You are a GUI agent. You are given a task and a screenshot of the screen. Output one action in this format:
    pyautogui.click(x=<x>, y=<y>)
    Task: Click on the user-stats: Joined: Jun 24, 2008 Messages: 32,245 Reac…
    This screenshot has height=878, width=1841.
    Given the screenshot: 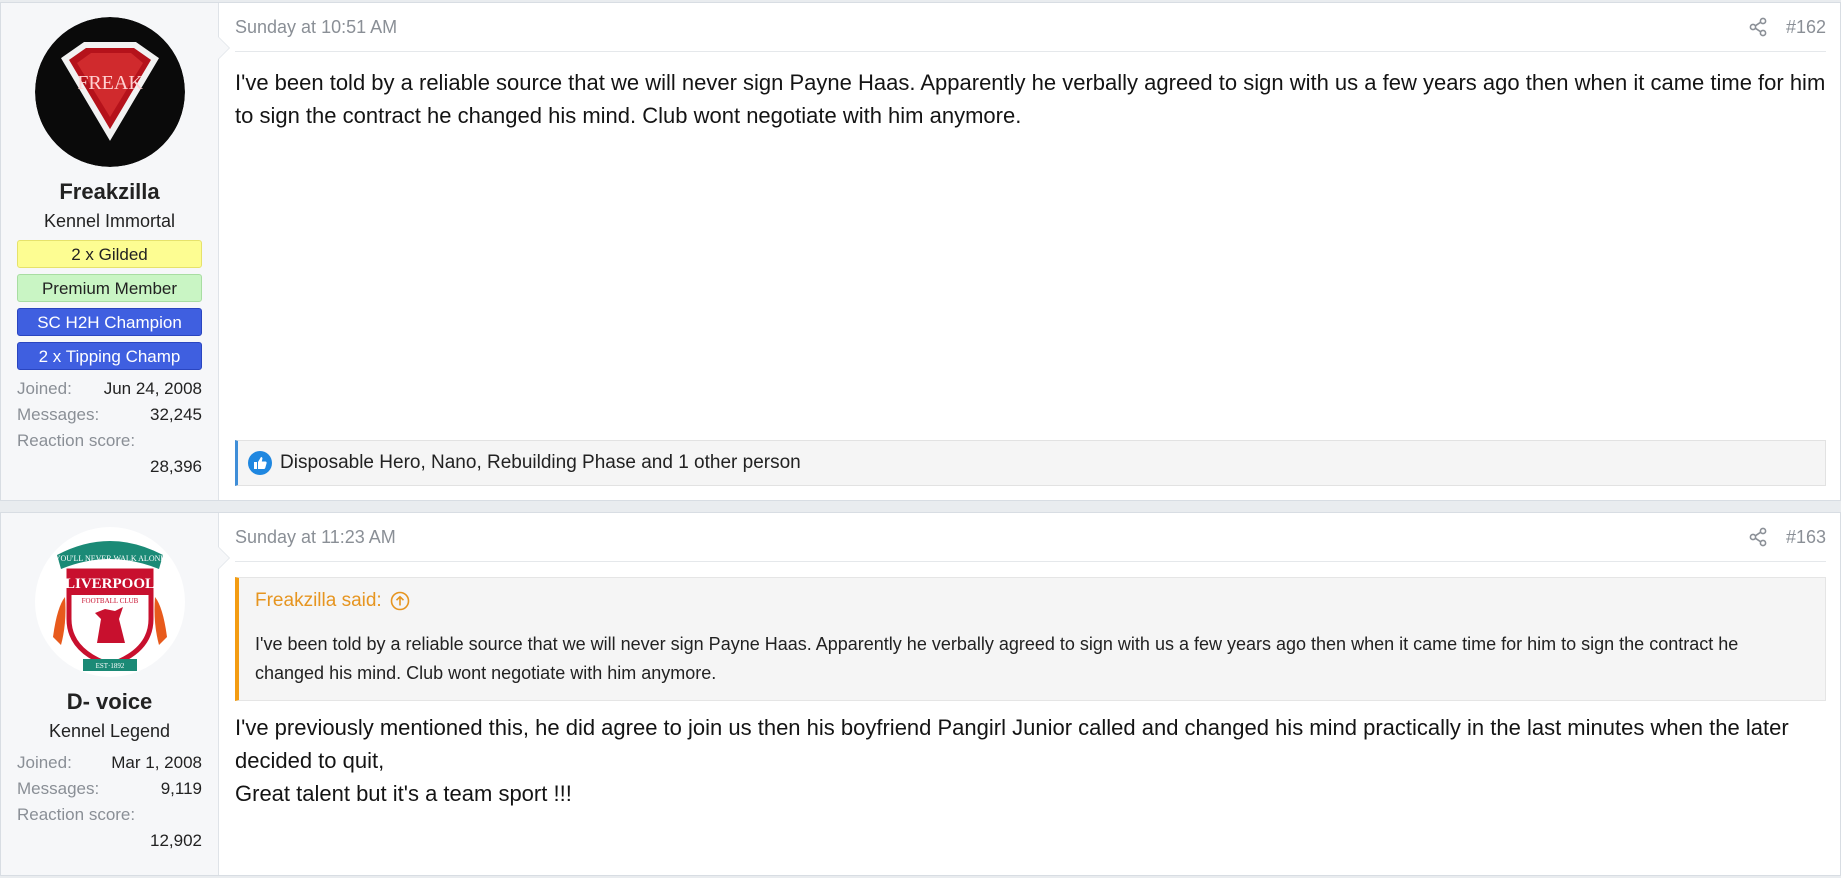 What is the action you would take?
    pyautogui.click(x=109, y=428)
    